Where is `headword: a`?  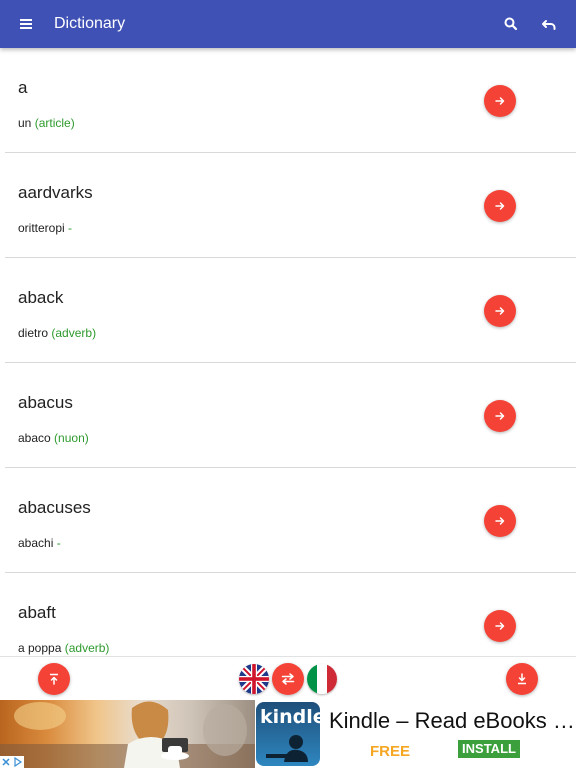
headword: a is located at coordinates (23, 87).